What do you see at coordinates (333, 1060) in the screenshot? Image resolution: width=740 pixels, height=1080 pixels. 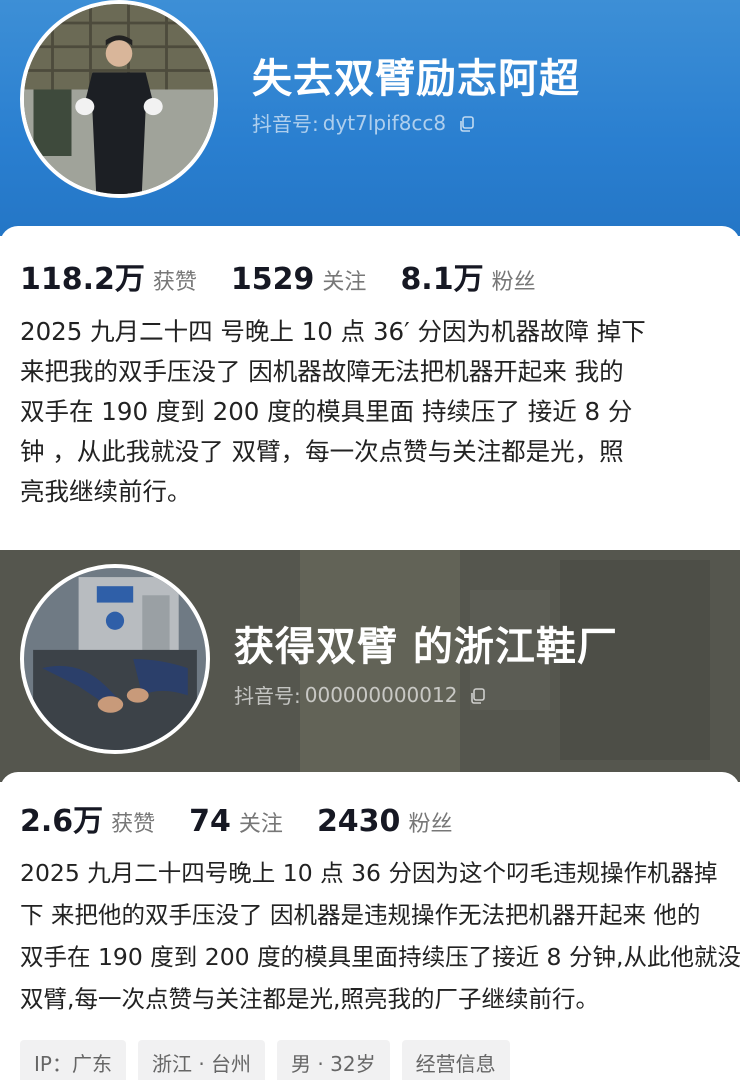 I see `tag-gender-age: 男 · 32岁` at bounding box center [333, 1060].